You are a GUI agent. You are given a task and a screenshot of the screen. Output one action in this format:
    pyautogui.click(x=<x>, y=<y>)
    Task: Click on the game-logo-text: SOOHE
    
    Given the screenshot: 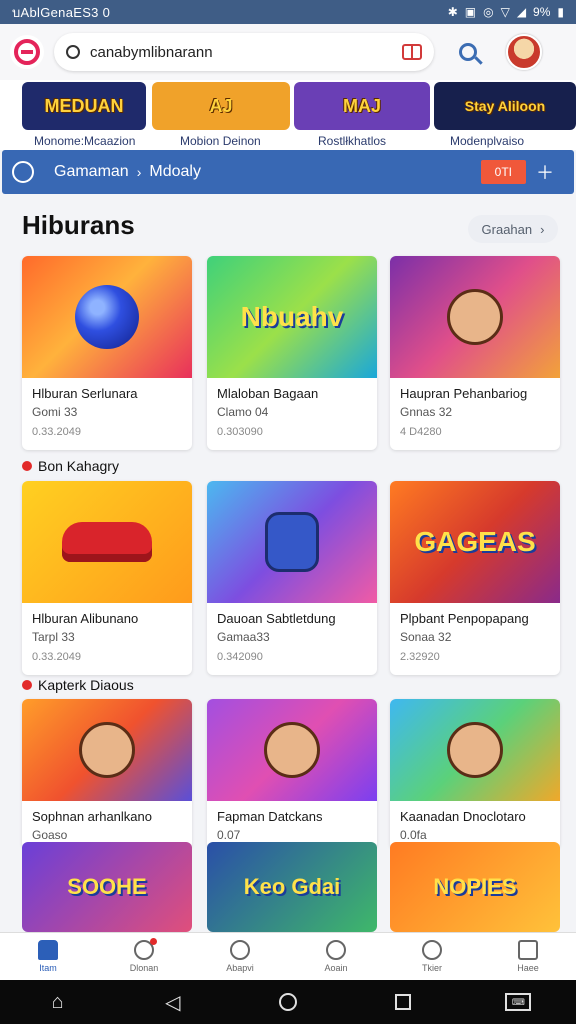 What is the action you would take?
    pyautogui.click(x=107, y=886)
    